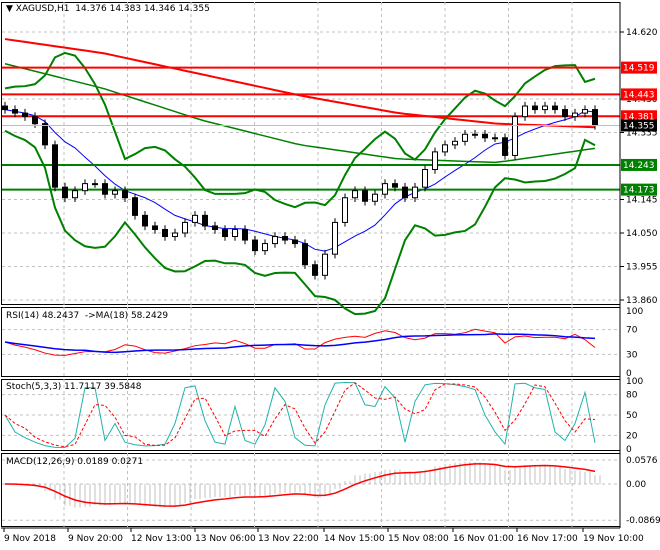 Image resolution: width=660 pixels, height=550 pixels. Describe the element at coordinates (632, 396) in the screenshot. I see `stoch-tick-label: 80` at that location.